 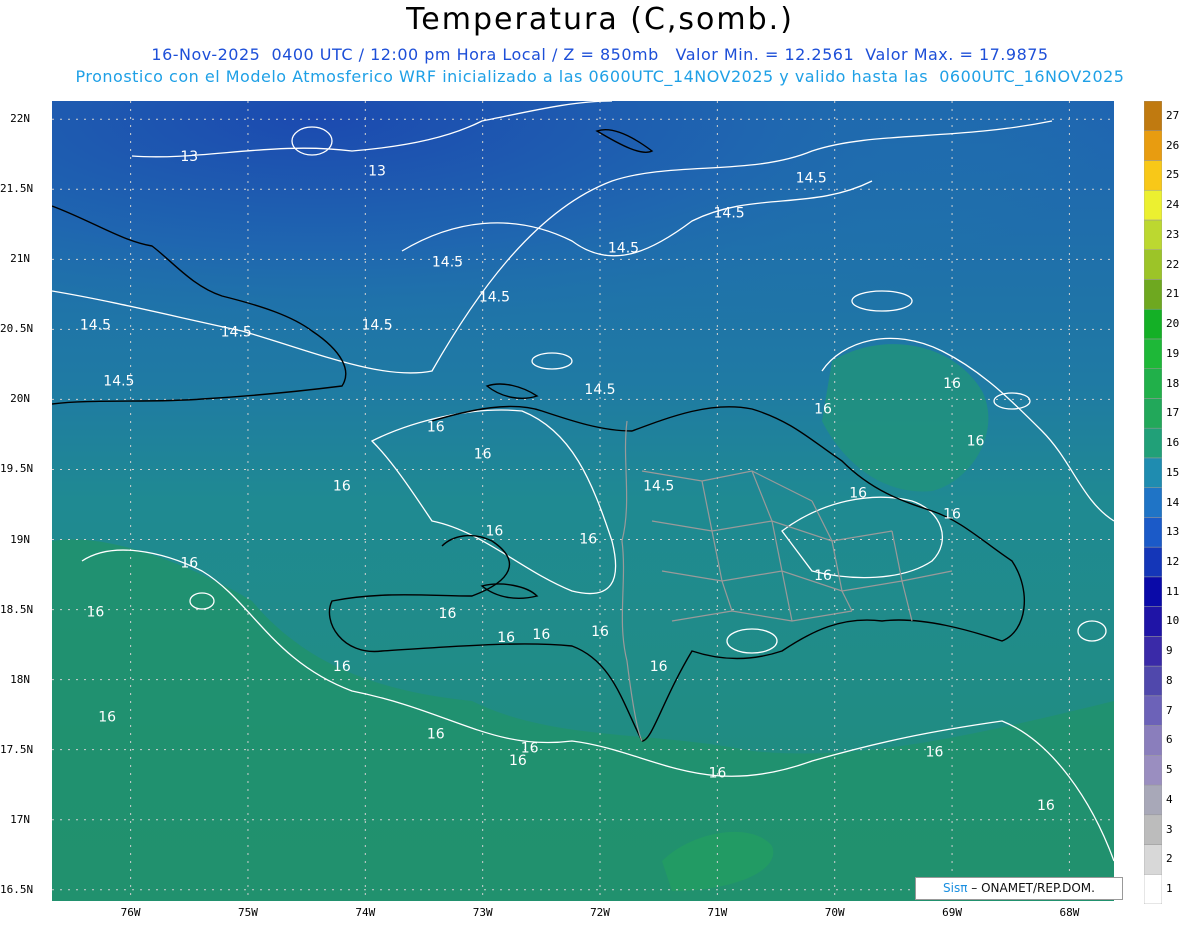 I want to click on lat-label: 18.5N, so click(x=17, y=609).